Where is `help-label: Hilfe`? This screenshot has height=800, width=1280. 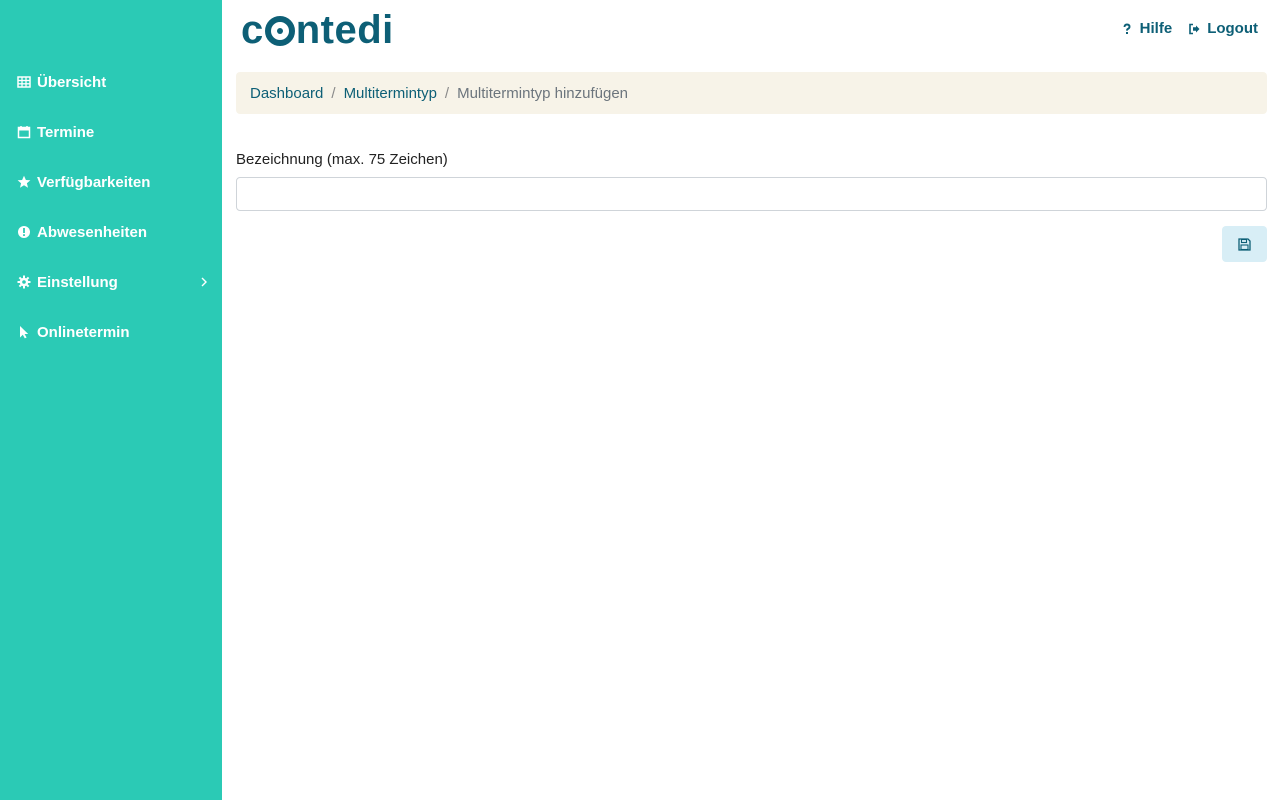 help-label: Hilfe is located at coordinates (1156, 28).